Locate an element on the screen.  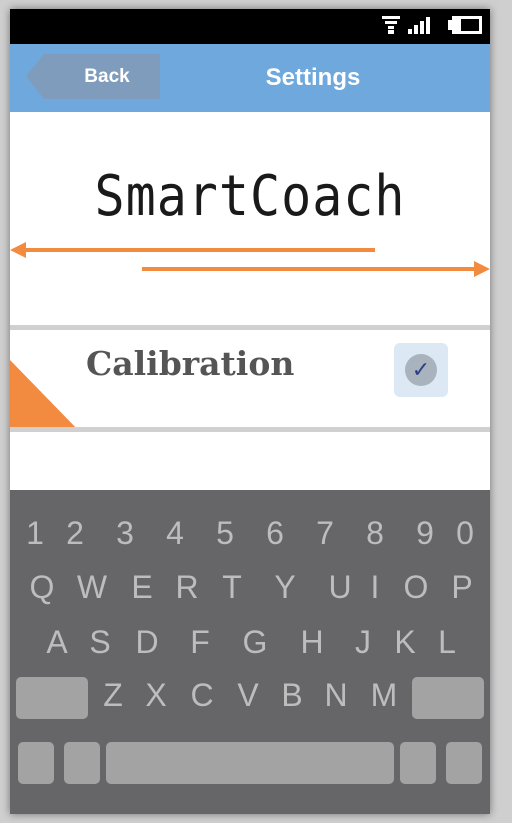
key-1: 1 is located at coordinates (35, 533).